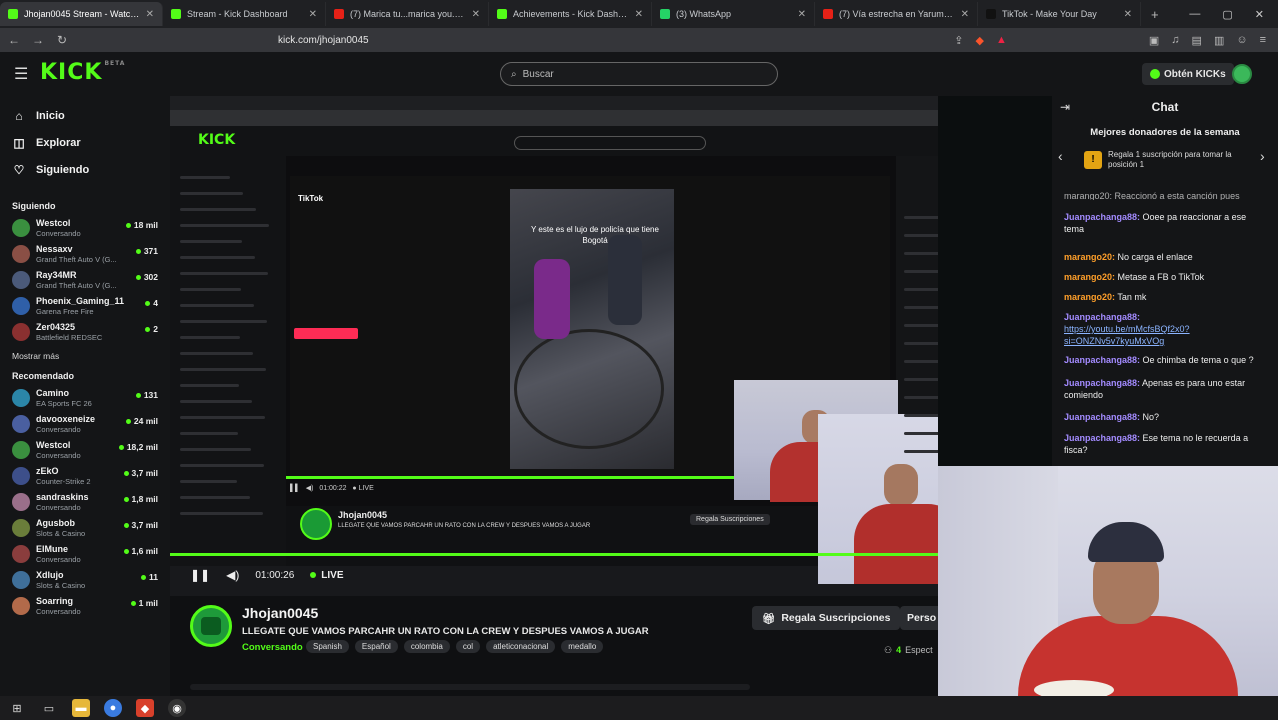 The width and height of the screenshot is (1278, 720). Describe the element at coordinates (140, 473) in the screenshot. I see `viewer-count: 3,7 mil` at that location.